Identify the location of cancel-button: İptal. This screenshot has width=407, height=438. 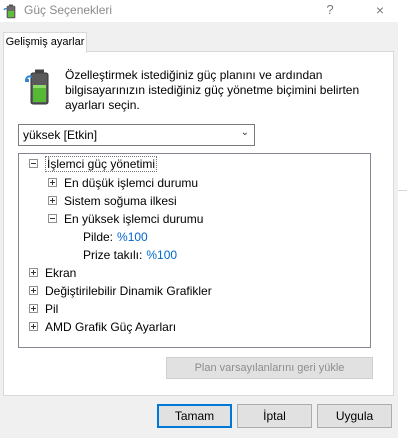
(274, 416).